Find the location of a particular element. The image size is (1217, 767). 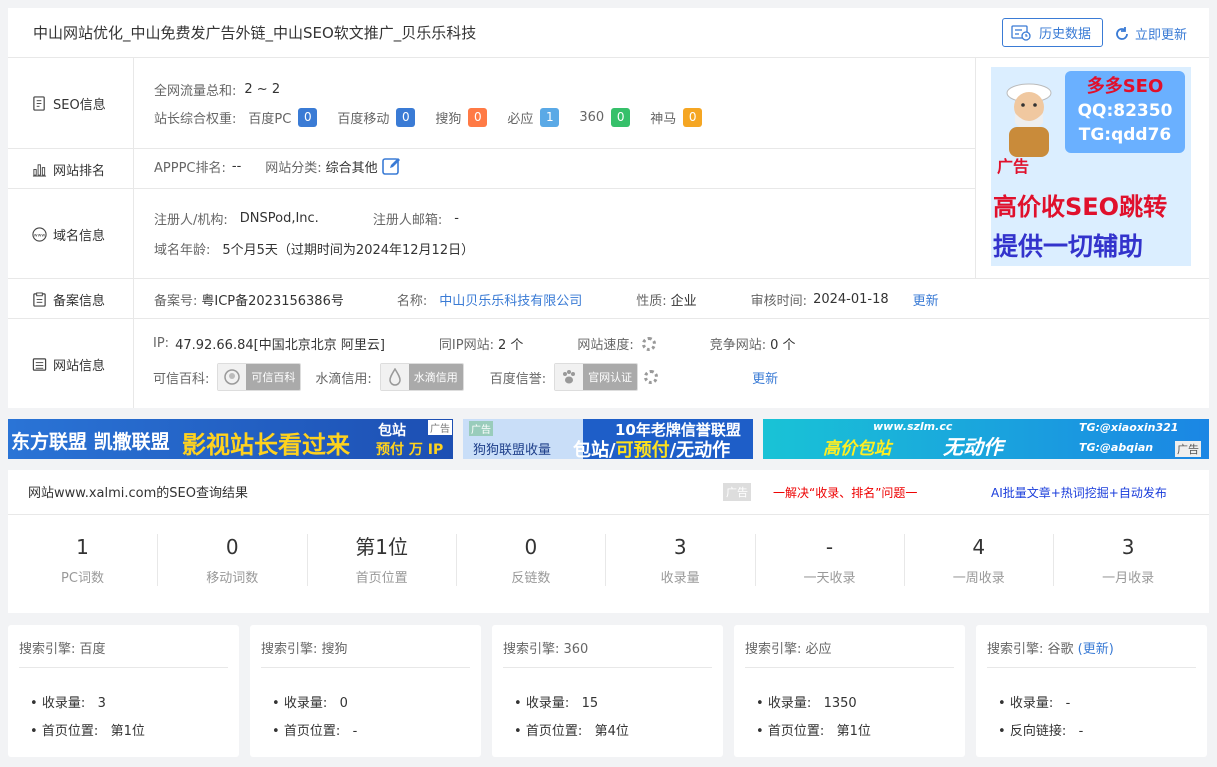

weight-item: 360 0 is located at coordinates (605, 117).